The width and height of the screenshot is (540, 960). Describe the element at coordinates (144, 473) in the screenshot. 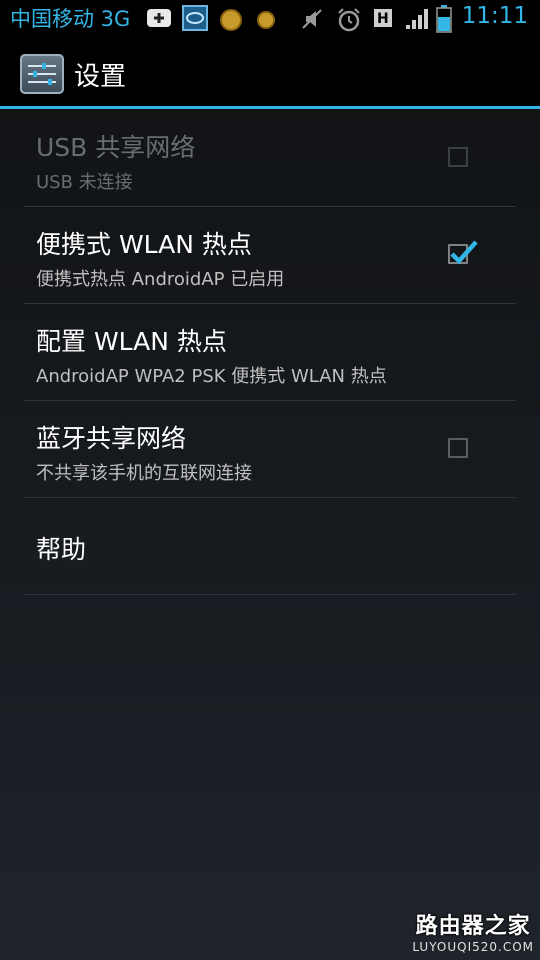

I see `list-item-summary: 不共享该手机的互联网连接` at that location.